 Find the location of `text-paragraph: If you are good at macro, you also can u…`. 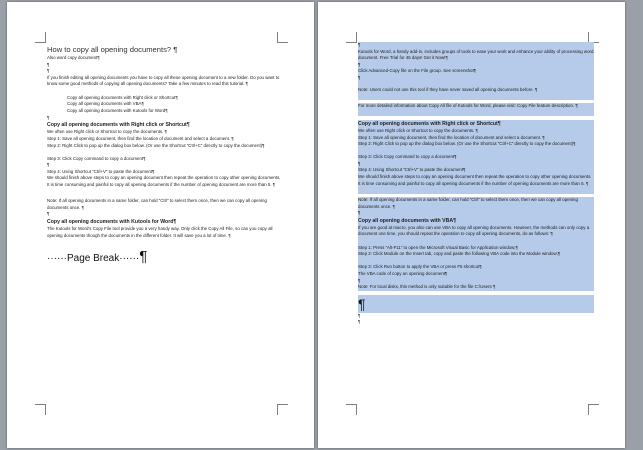

text-paragraph: If you are good at macro, you also can u… is located at coordinates (476, 234).